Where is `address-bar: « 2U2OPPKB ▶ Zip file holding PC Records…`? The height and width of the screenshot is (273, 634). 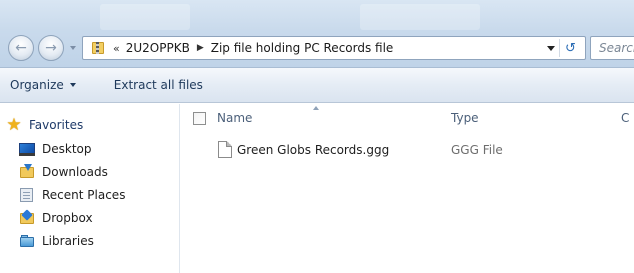 address-bar: « 2U2OPPKB ▶ Zip file holding PC Records… is located at coordinates (334, 48).